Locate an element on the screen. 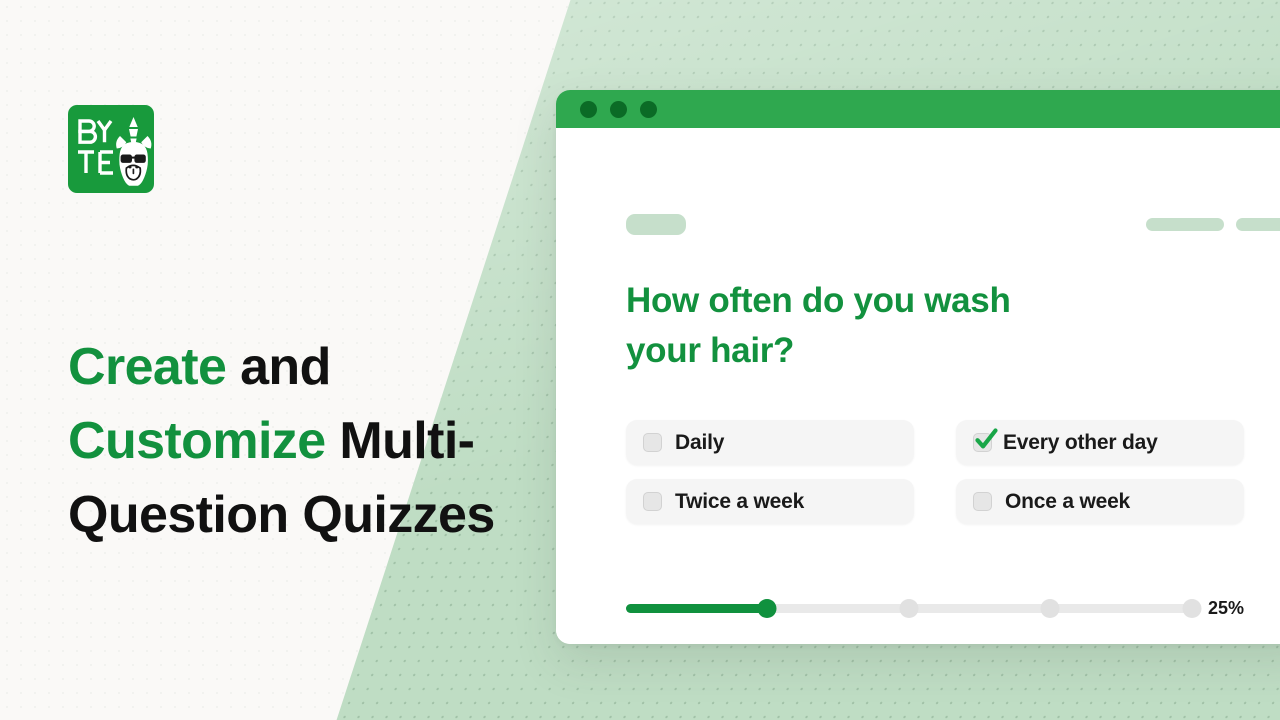  quiz-progress-stepper: 25% is located at coordinates (935, 608).